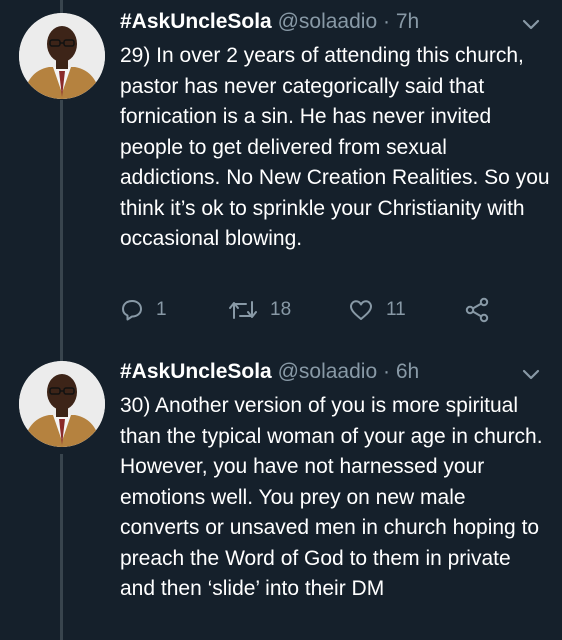 The width and height of the screenshot is (562, 640). Describe the element at coordinates (377, 310) in the screenshot. I see `like-button: 11` at that location.